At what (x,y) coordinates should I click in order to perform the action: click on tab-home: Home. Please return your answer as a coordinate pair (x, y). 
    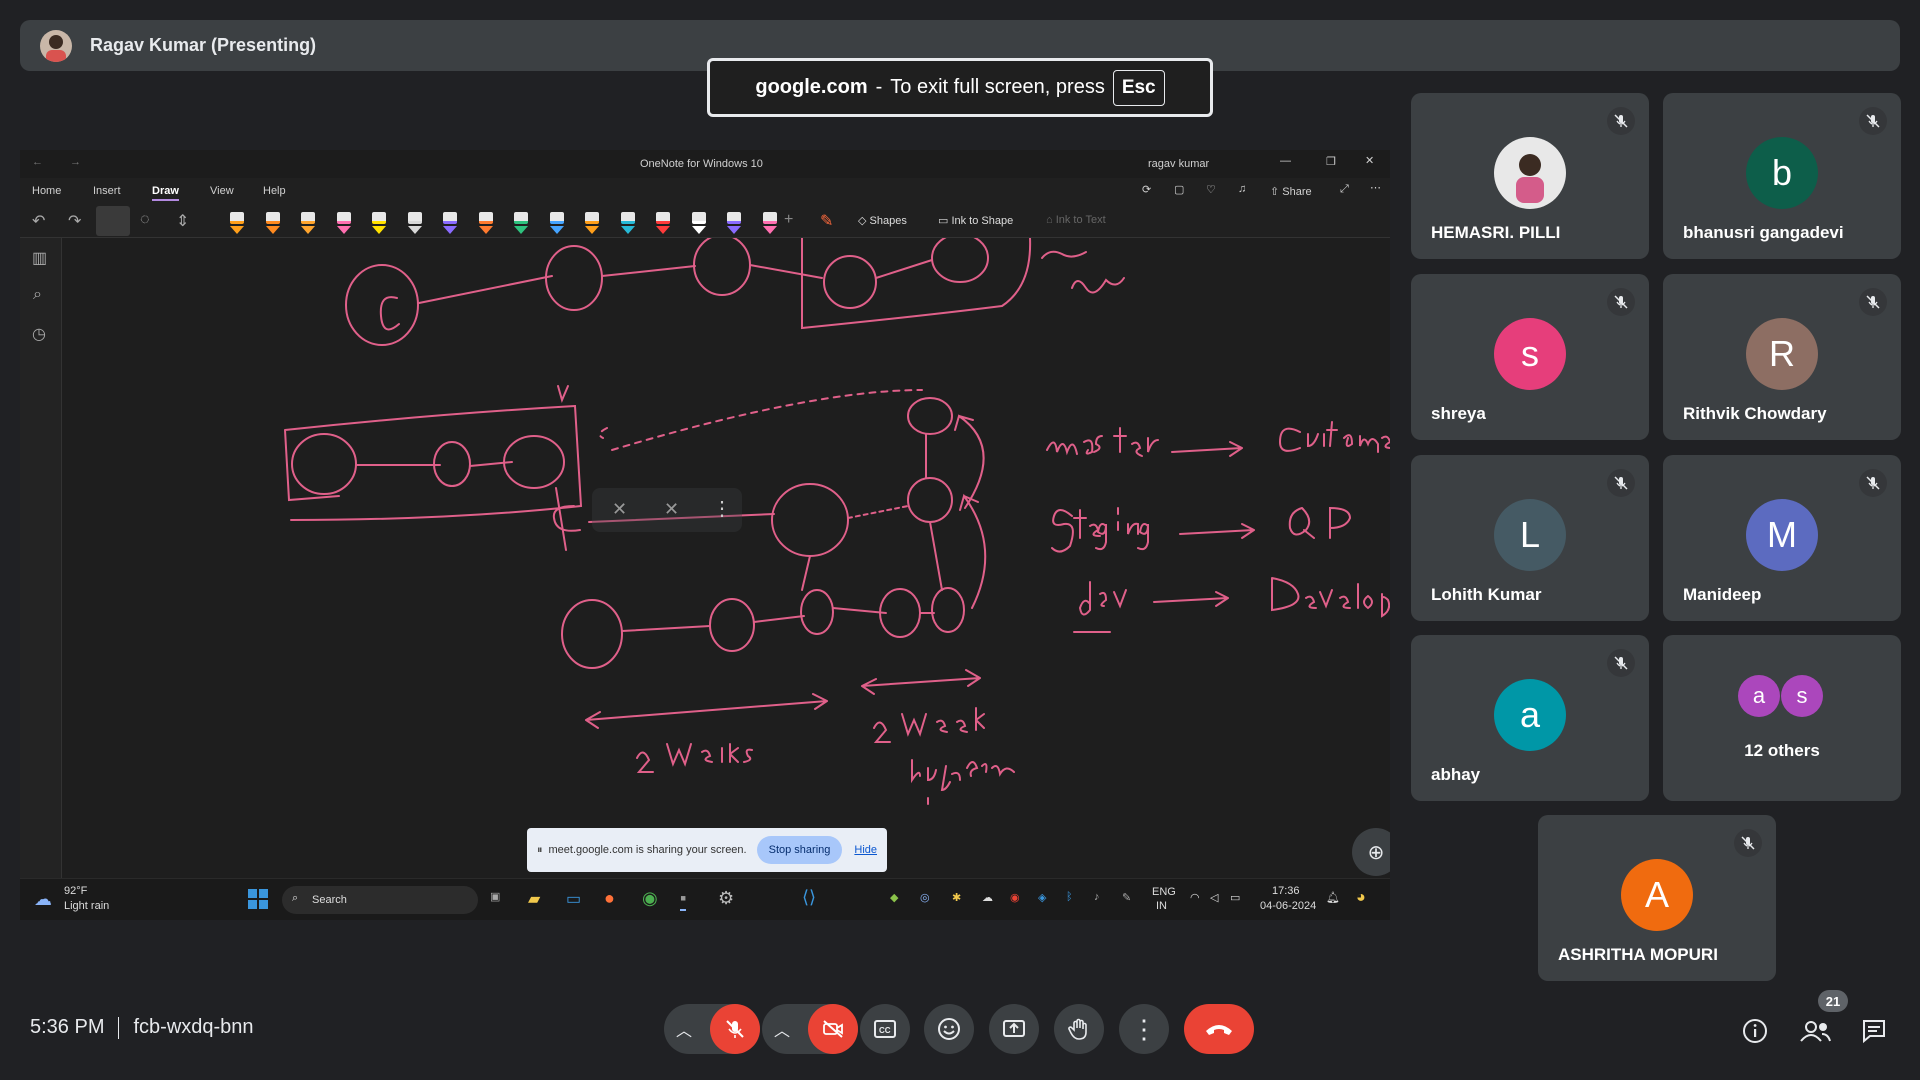
    Looking at the image, I should click on (46, 191).